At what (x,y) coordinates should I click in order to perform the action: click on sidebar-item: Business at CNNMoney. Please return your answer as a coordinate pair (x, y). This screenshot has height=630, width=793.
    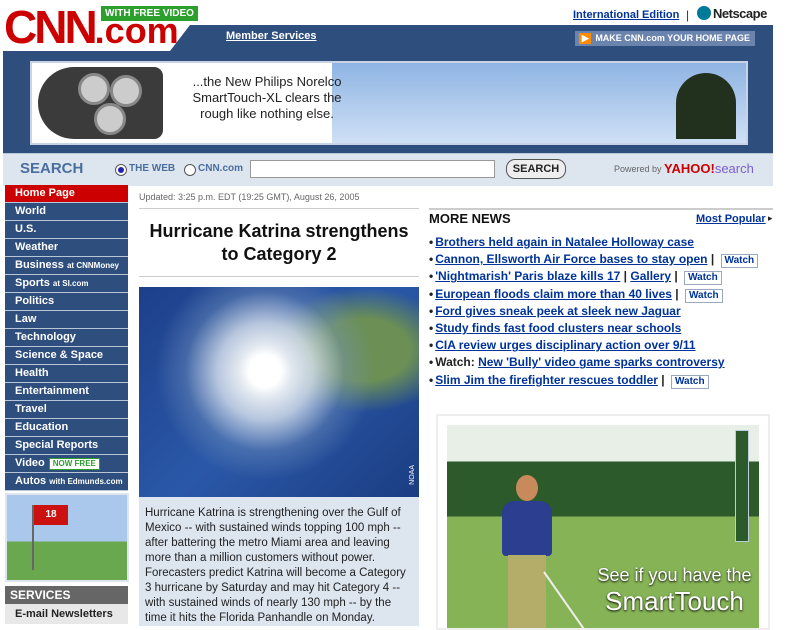
    Looking at the image, I should click on (66, 266).